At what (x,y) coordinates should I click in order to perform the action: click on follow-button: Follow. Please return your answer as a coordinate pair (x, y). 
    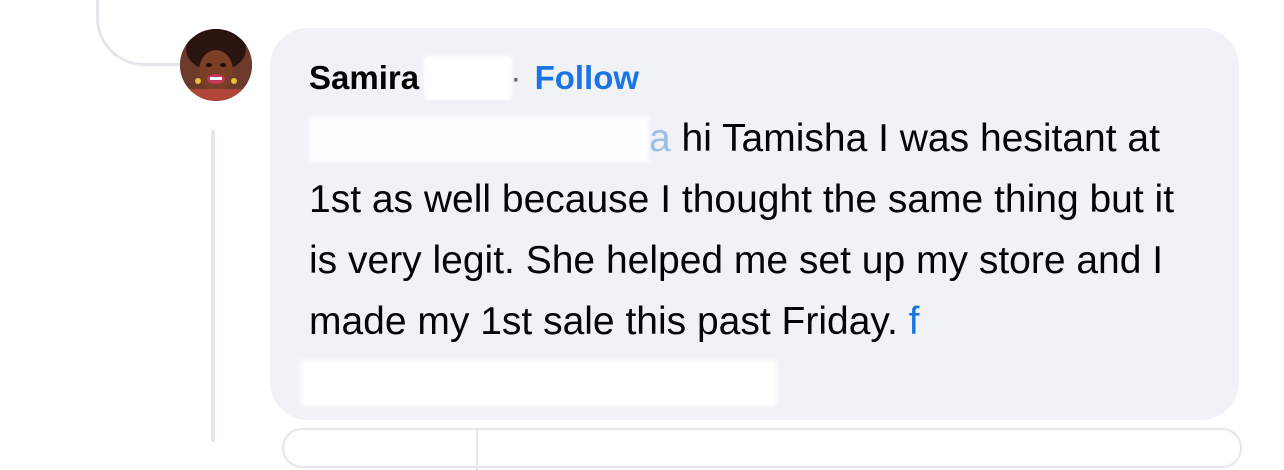
    Looking at the image, I should click on (587, 77).